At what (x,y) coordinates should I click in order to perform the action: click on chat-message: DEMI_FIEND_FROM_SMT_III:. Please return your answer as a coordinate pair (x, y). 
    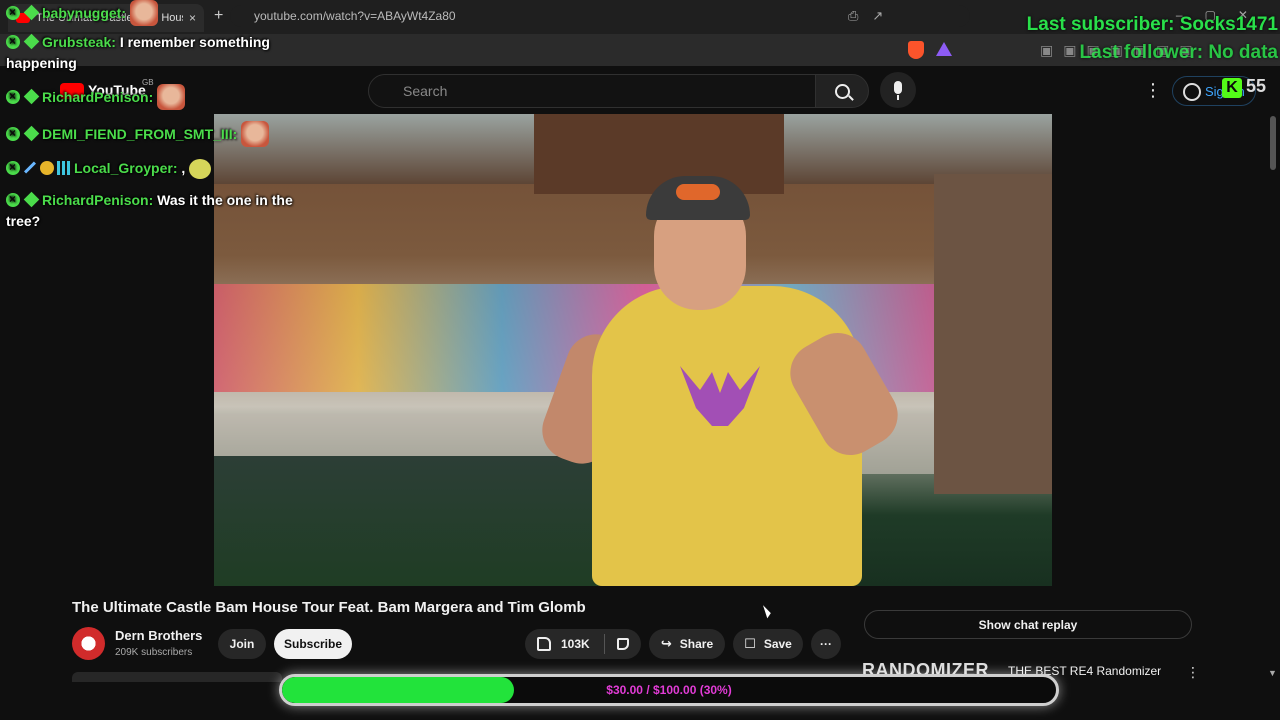
    Looking at the image, I should click on (155, 134).